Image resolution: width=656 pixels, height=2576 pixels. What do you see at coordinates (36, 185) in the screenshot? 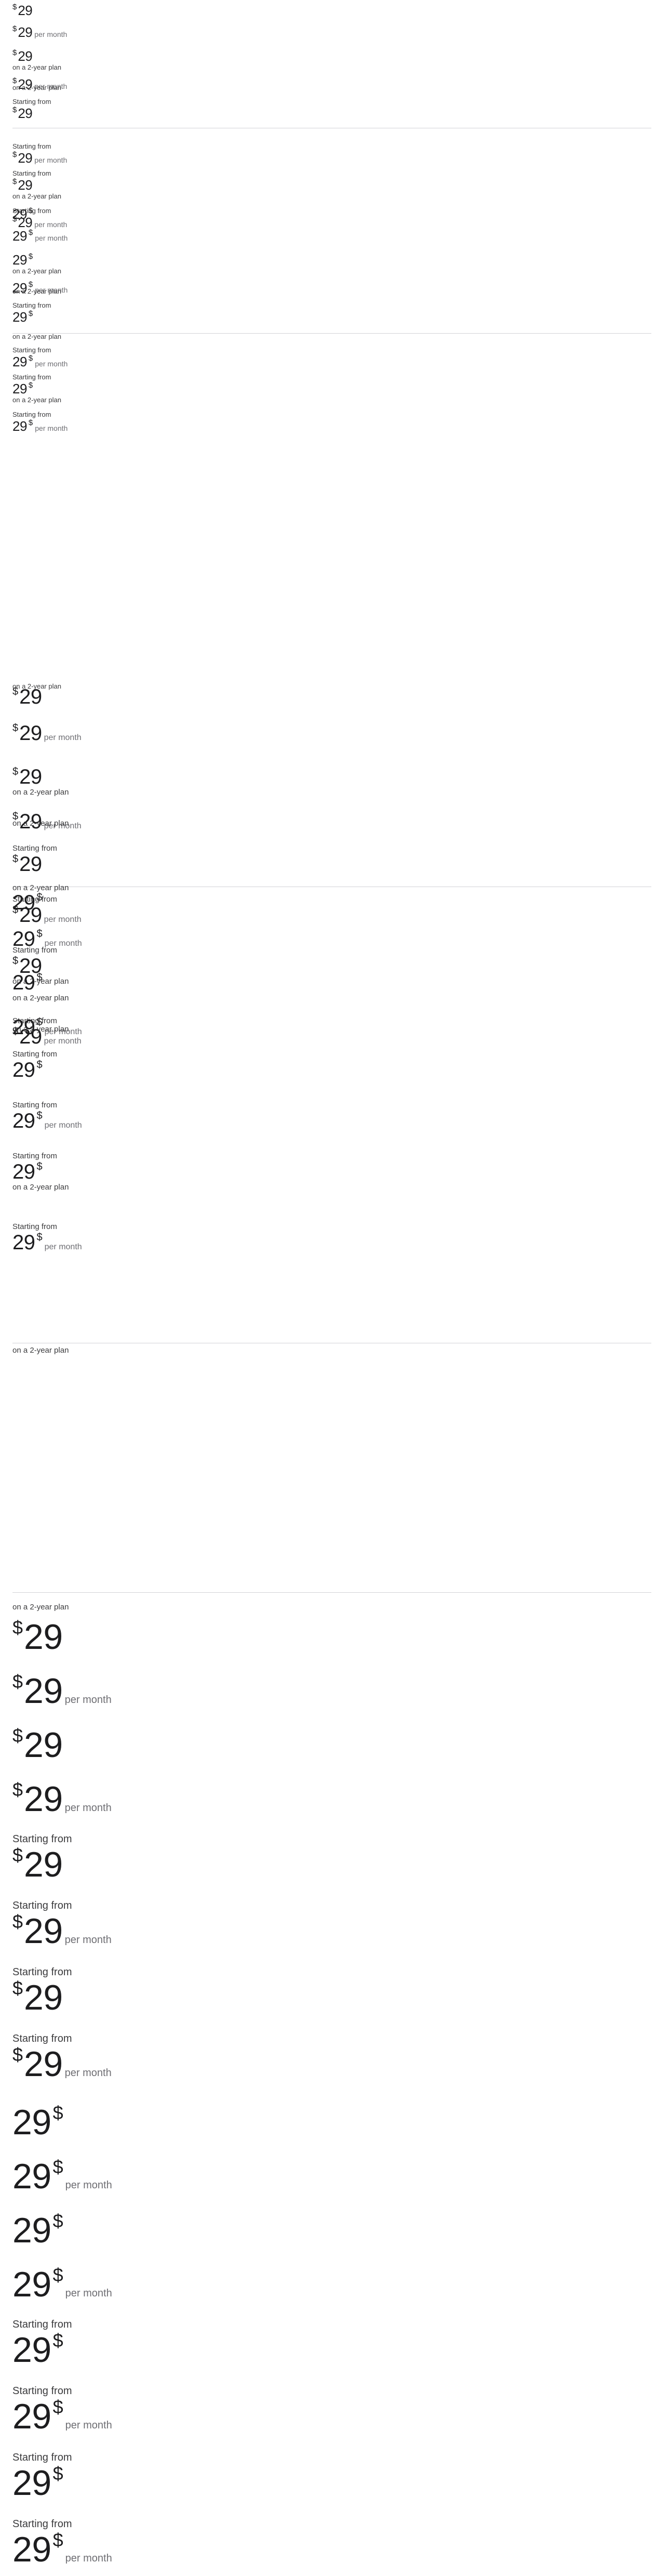
I see `price-block: Starting from $29 on a 2-year plan` at bounding box center [36, 185].